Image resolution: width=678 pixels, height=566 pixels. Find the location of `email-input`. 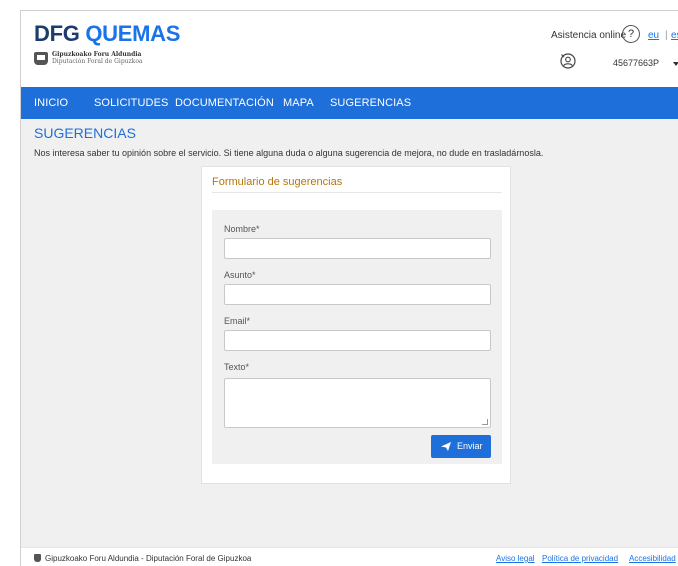

email-input is located at coordinates (357, 340).